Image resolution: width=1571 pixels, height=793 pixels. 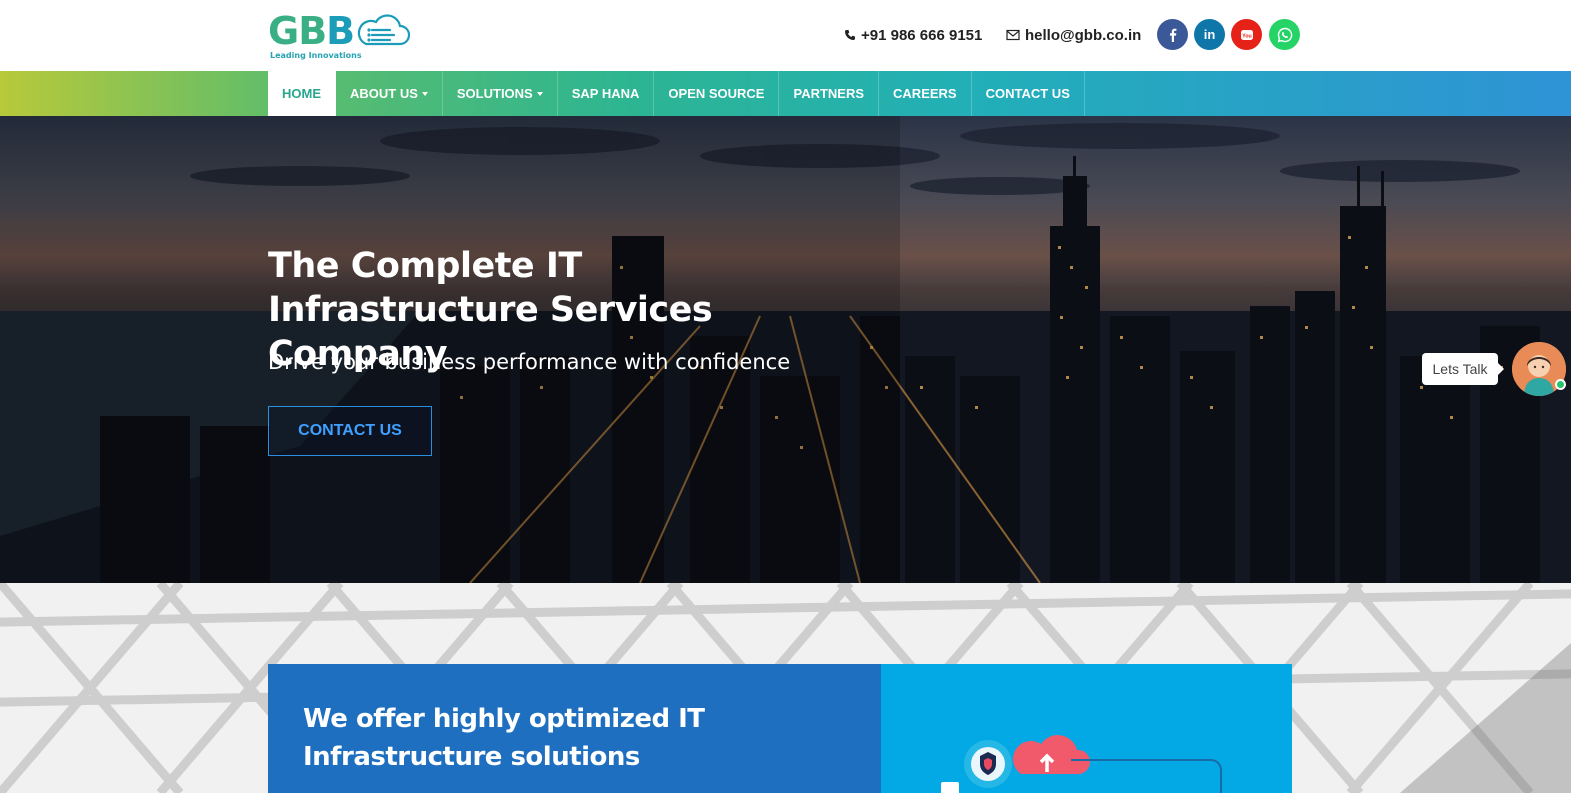 I want to click on svg-text: You, so click(x=1246, y=36).